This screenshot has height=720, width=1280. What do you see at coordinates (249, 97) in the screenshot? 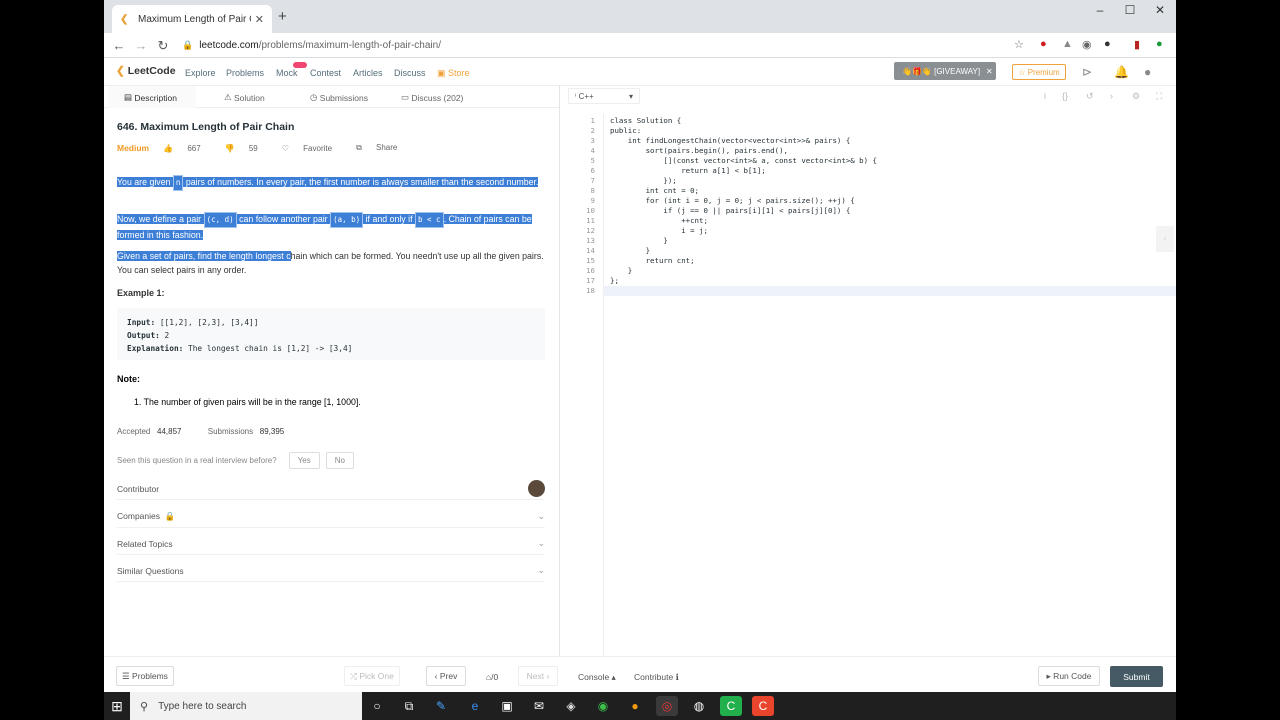
I see `tab-solution-label: Solution` at bounding box center [249, 97].